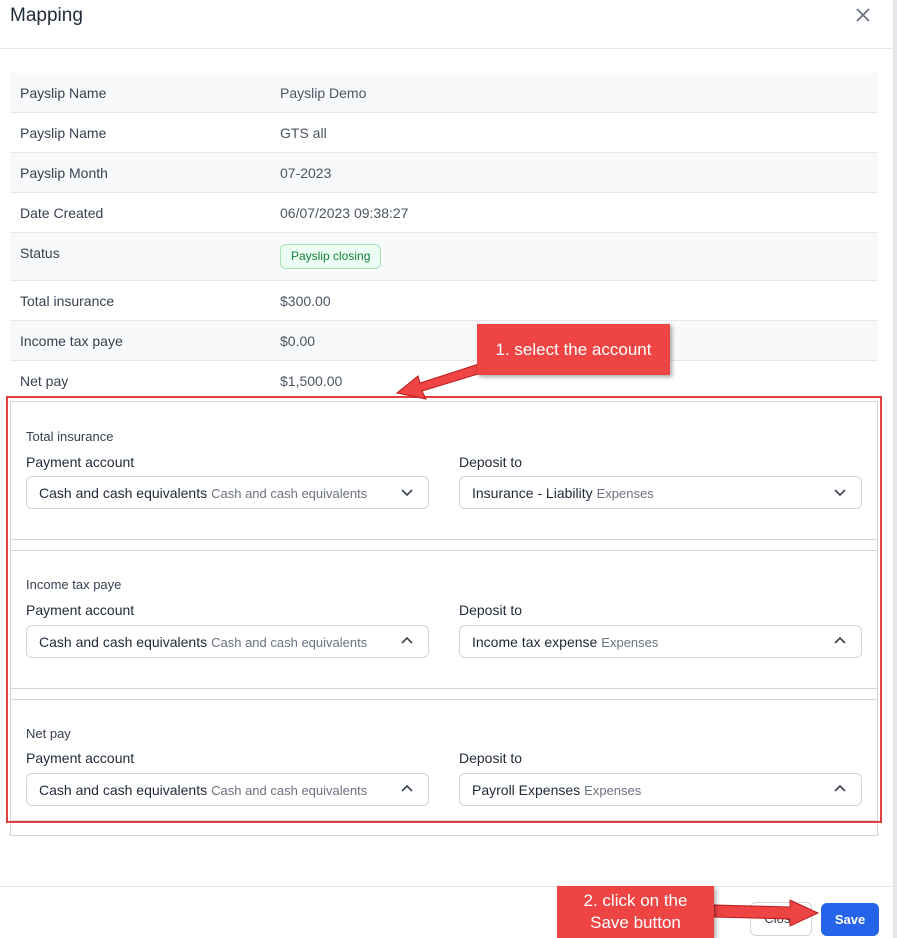  I want to click on close-icon, so click(863, 15).